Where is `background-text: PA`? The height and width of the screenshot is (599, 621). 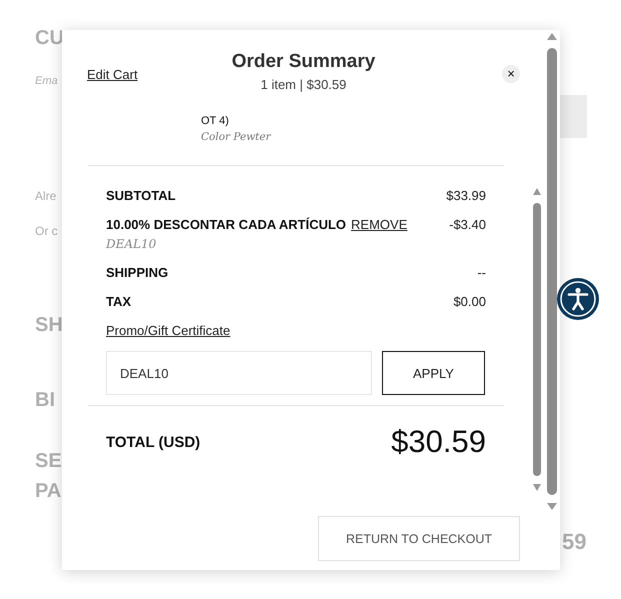 background-text: PA is located at coordinates (48, 491).